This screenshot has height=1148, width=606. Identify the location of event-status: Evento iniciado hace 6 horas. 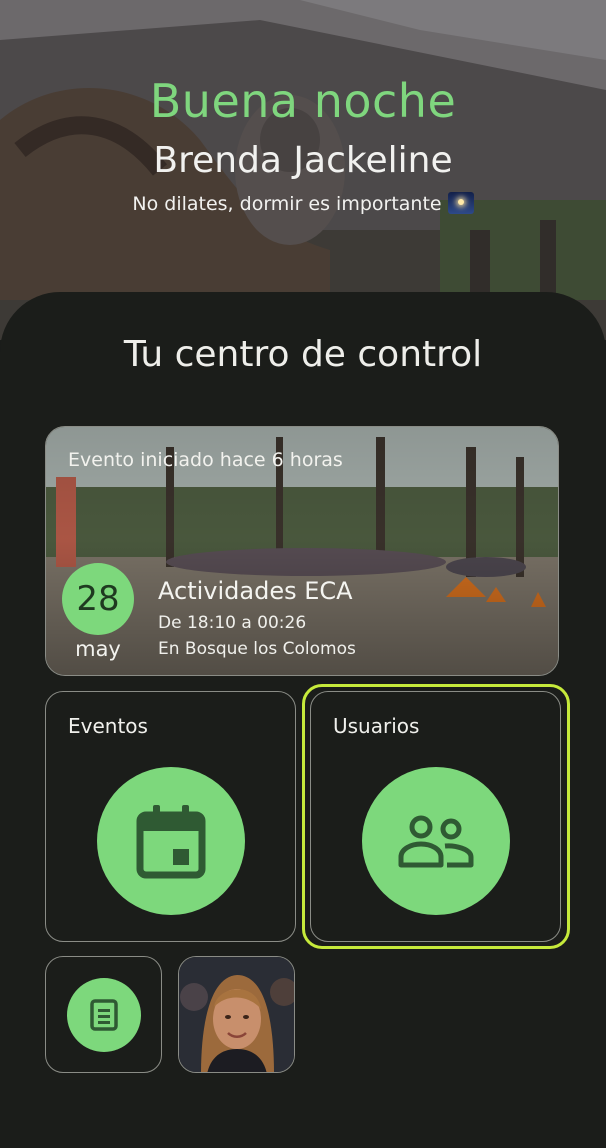
(205, 460).